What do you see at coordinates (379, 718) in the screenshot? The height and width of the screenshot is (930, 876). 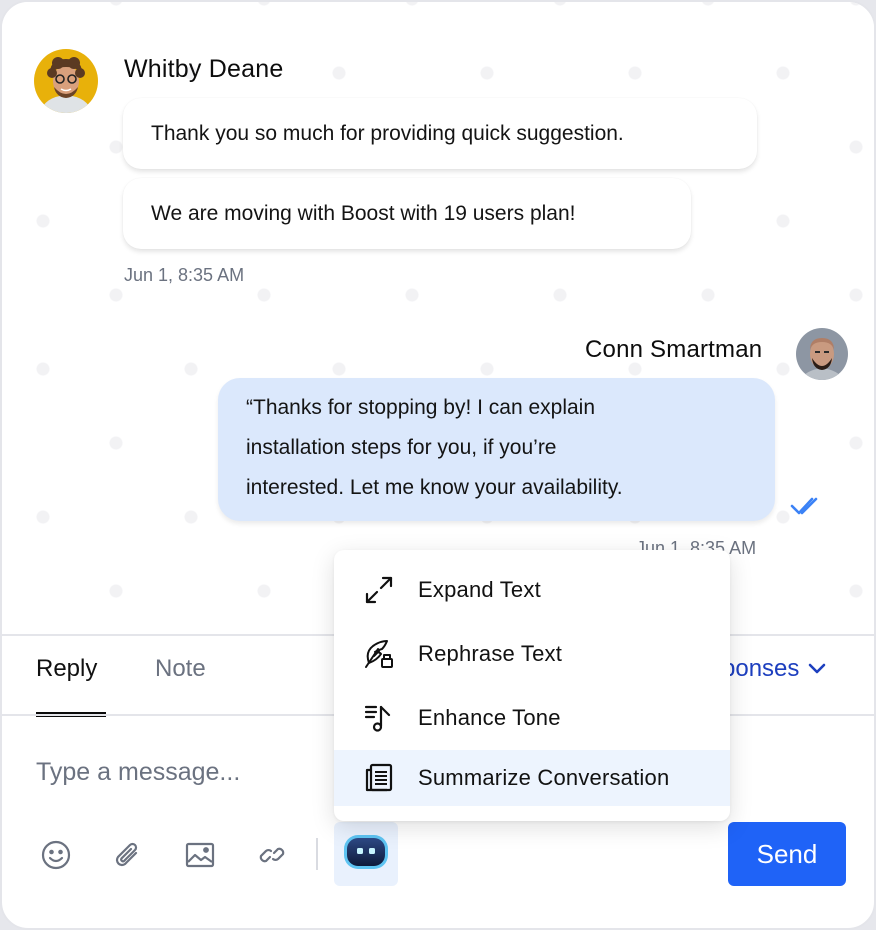 I see `text-music-note-icon` at bounding box center [379, 718].